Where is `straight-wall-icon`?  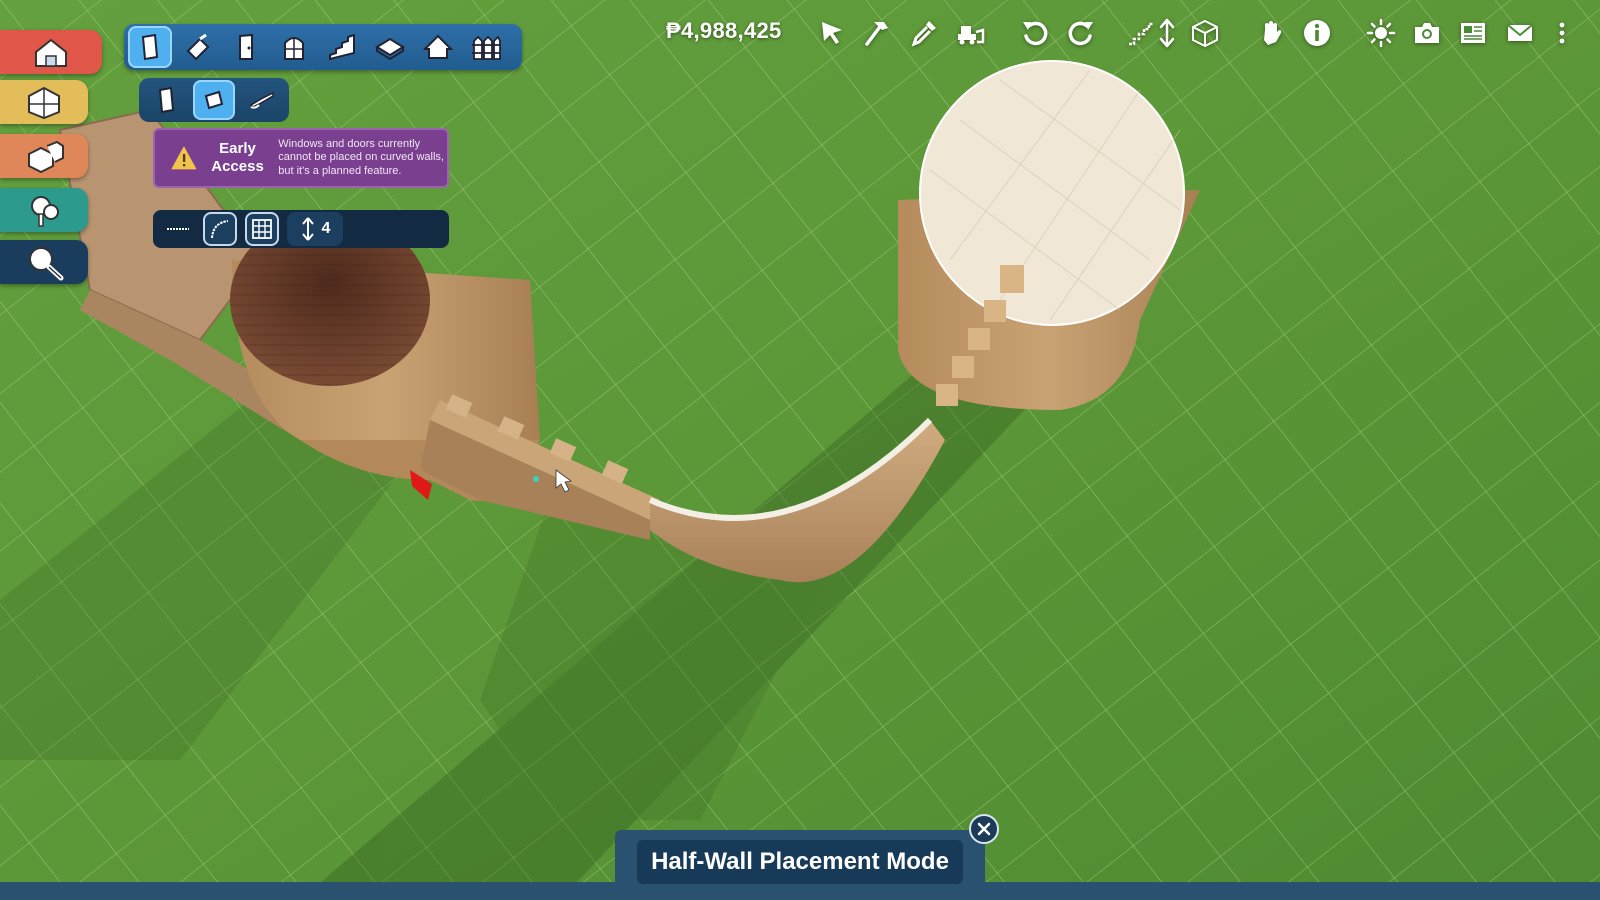
straight-wall-icon is located at coordinates (178, 229).